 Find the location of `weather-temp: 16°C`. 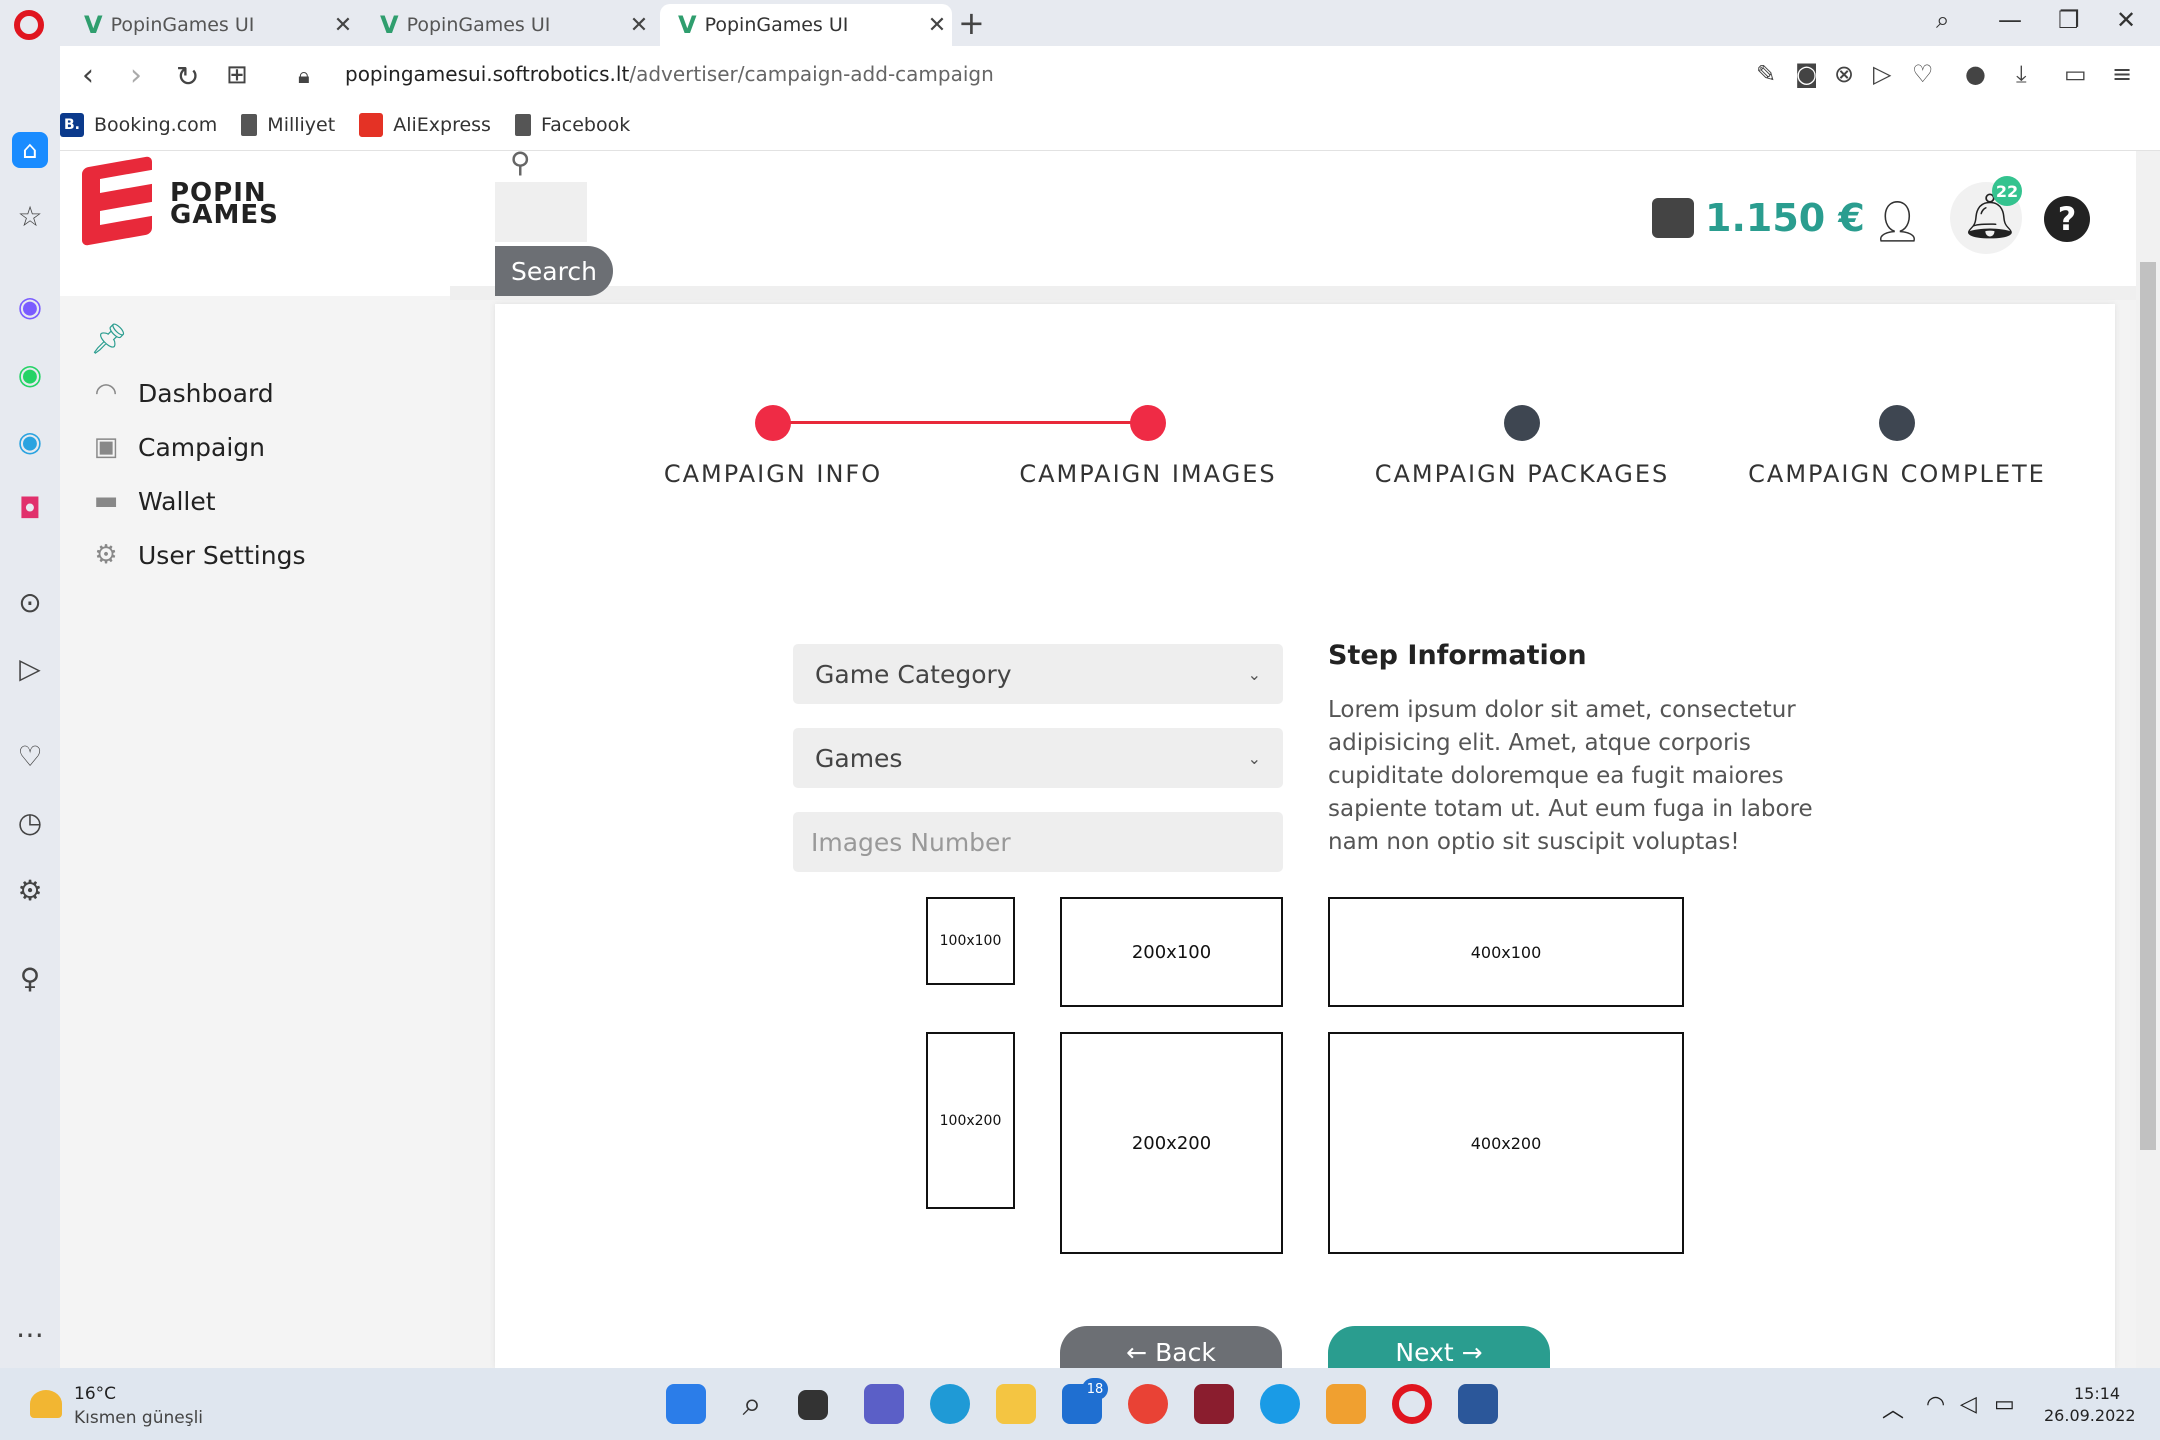

weather-temp: 16°C is located at coordinates (95, 1394).